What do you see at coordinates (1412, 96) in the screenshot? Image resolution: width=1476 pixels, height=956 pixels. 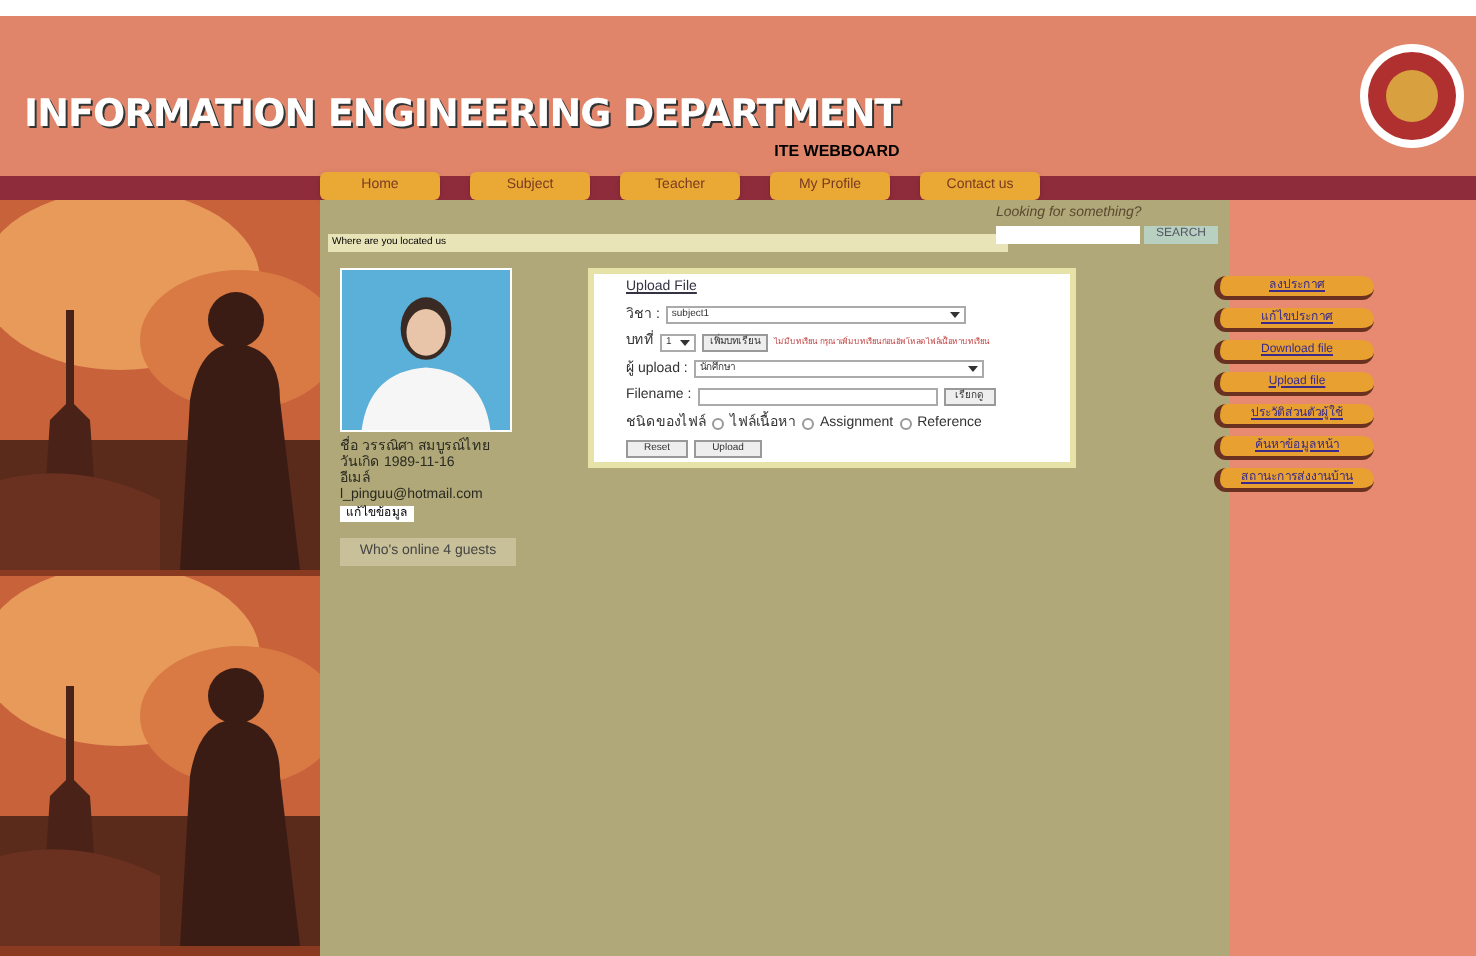 I see `logo-icon` at bounding box center [1412, 96].